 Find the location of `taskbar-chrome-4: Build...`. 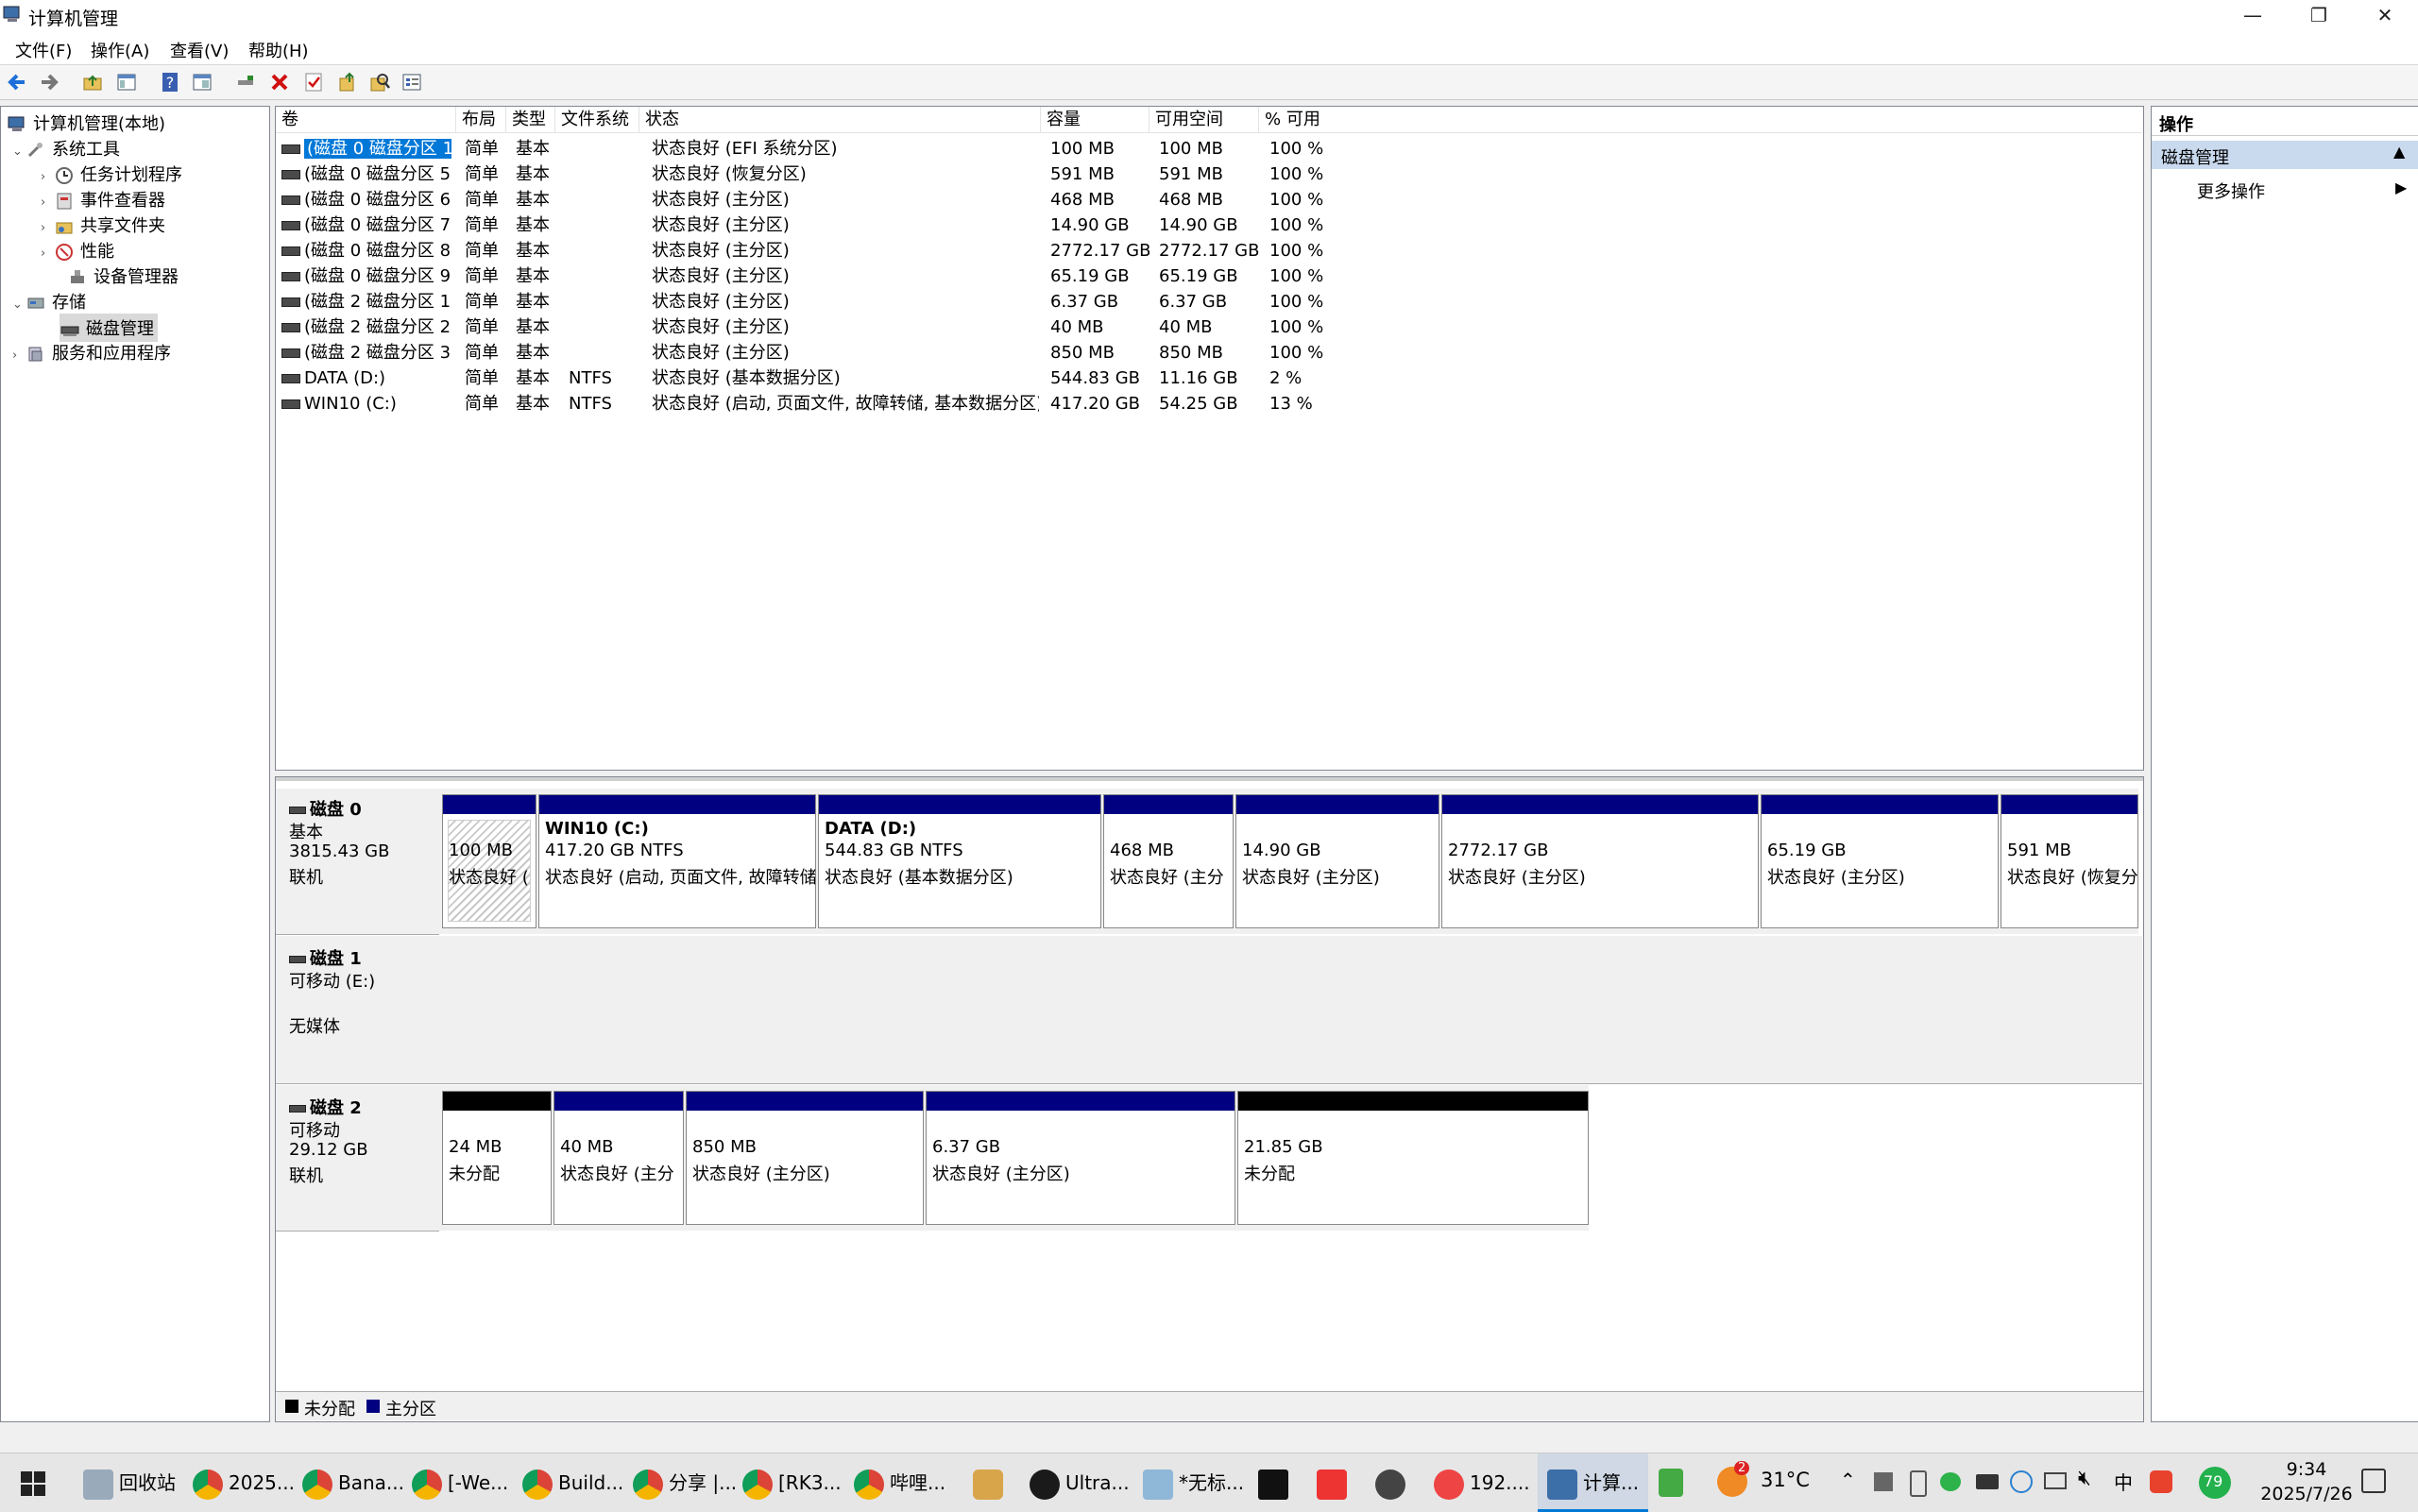

taskbar-chrome-4: Build... is located at coordinates (572, 1482).